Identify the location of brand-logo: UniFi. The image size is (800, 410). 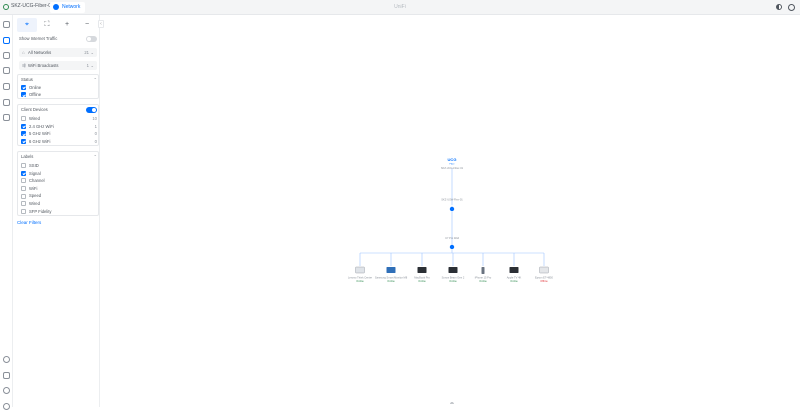
(400, 7).